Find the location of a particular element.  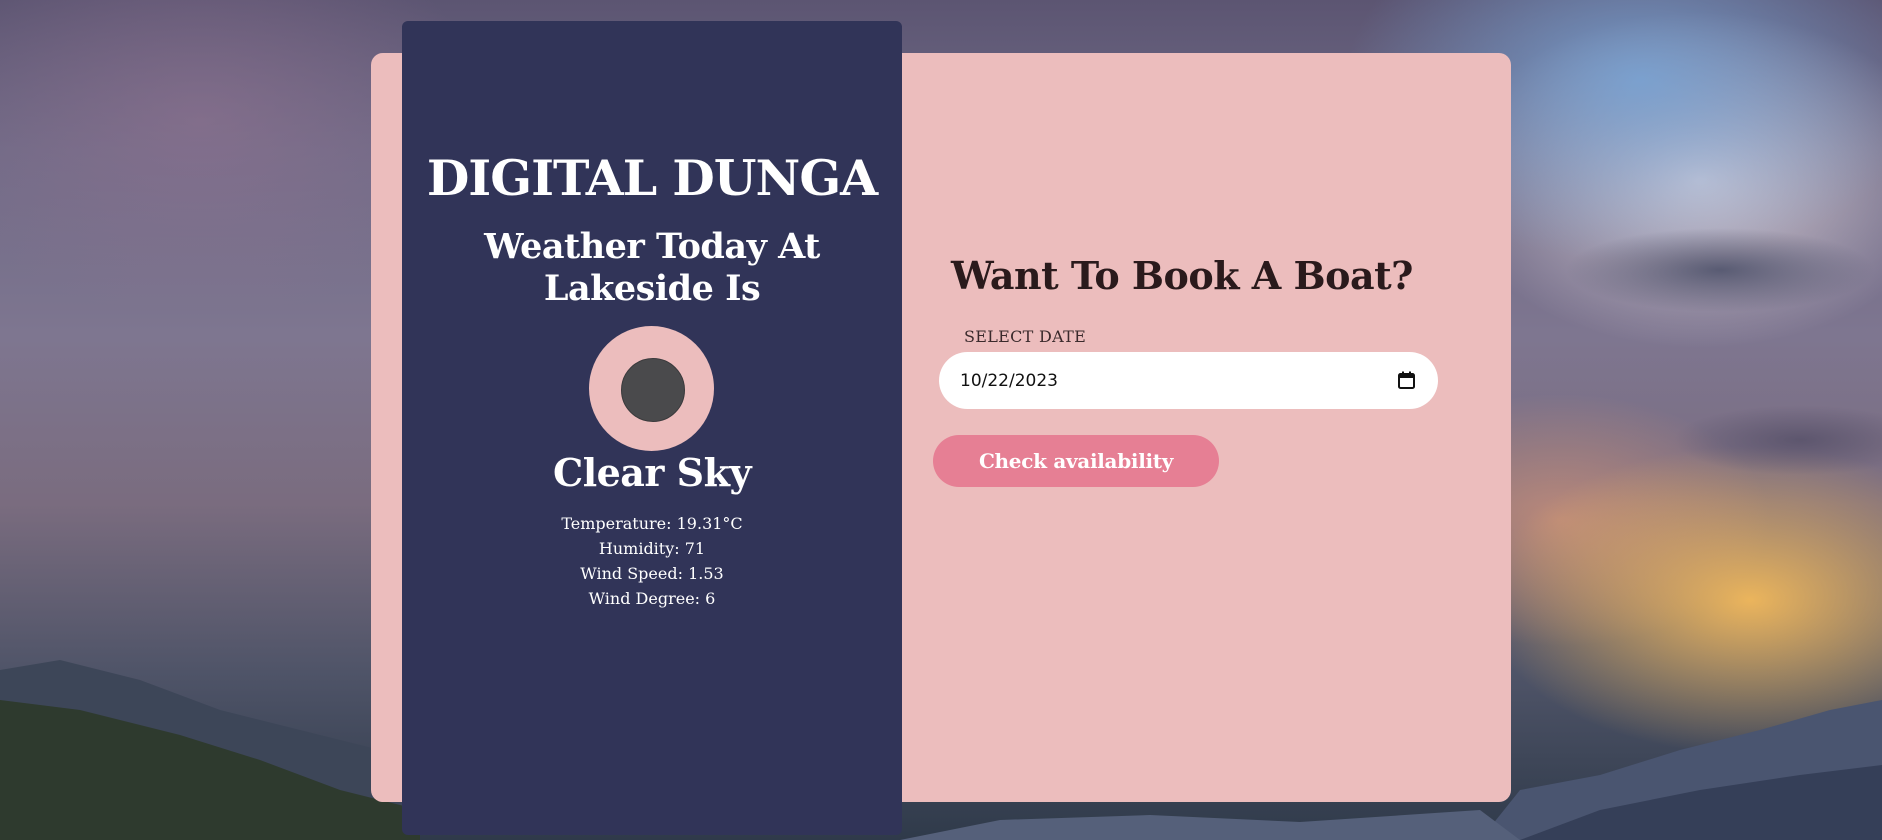

check-availability-button: Check availability is located at coordinates (1076, 461).